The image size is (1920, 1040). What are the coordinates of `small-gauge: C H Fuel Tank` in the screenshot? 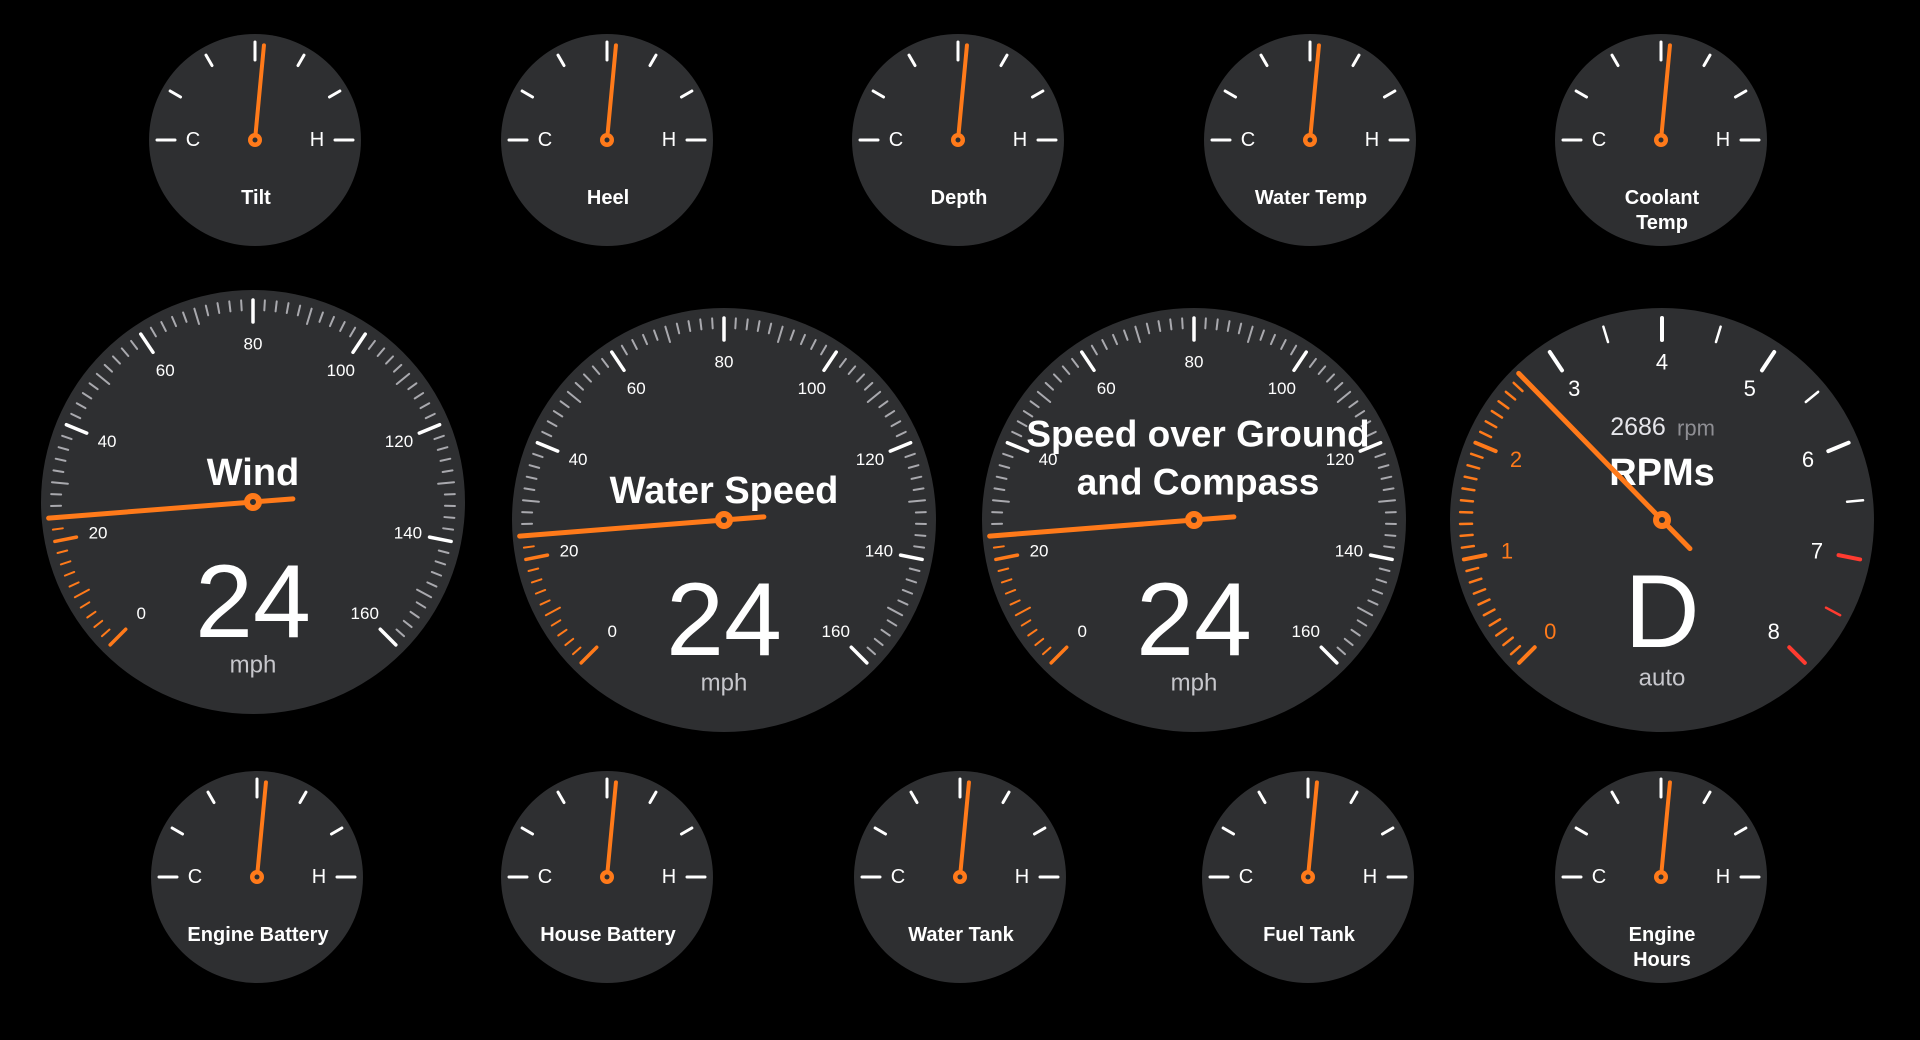 It's located at (1308, 877).